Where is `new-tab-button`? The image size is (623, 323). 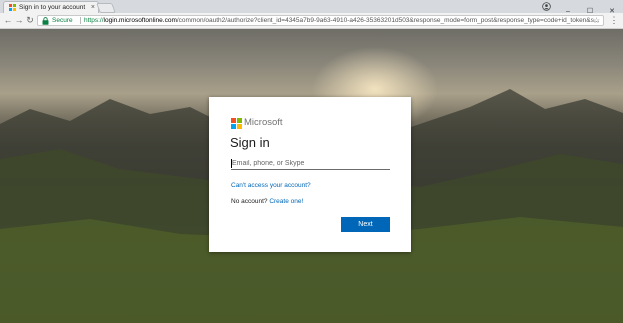
new-tab-button is located at coordinates (106, 8).